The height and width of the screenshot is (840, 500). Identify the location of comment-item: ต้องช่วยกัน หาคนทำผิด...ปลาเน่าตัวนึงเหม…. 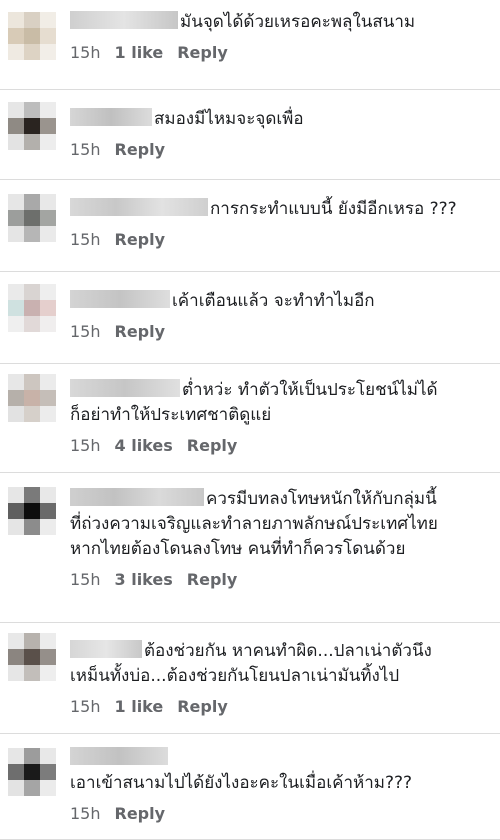
(250, 678).